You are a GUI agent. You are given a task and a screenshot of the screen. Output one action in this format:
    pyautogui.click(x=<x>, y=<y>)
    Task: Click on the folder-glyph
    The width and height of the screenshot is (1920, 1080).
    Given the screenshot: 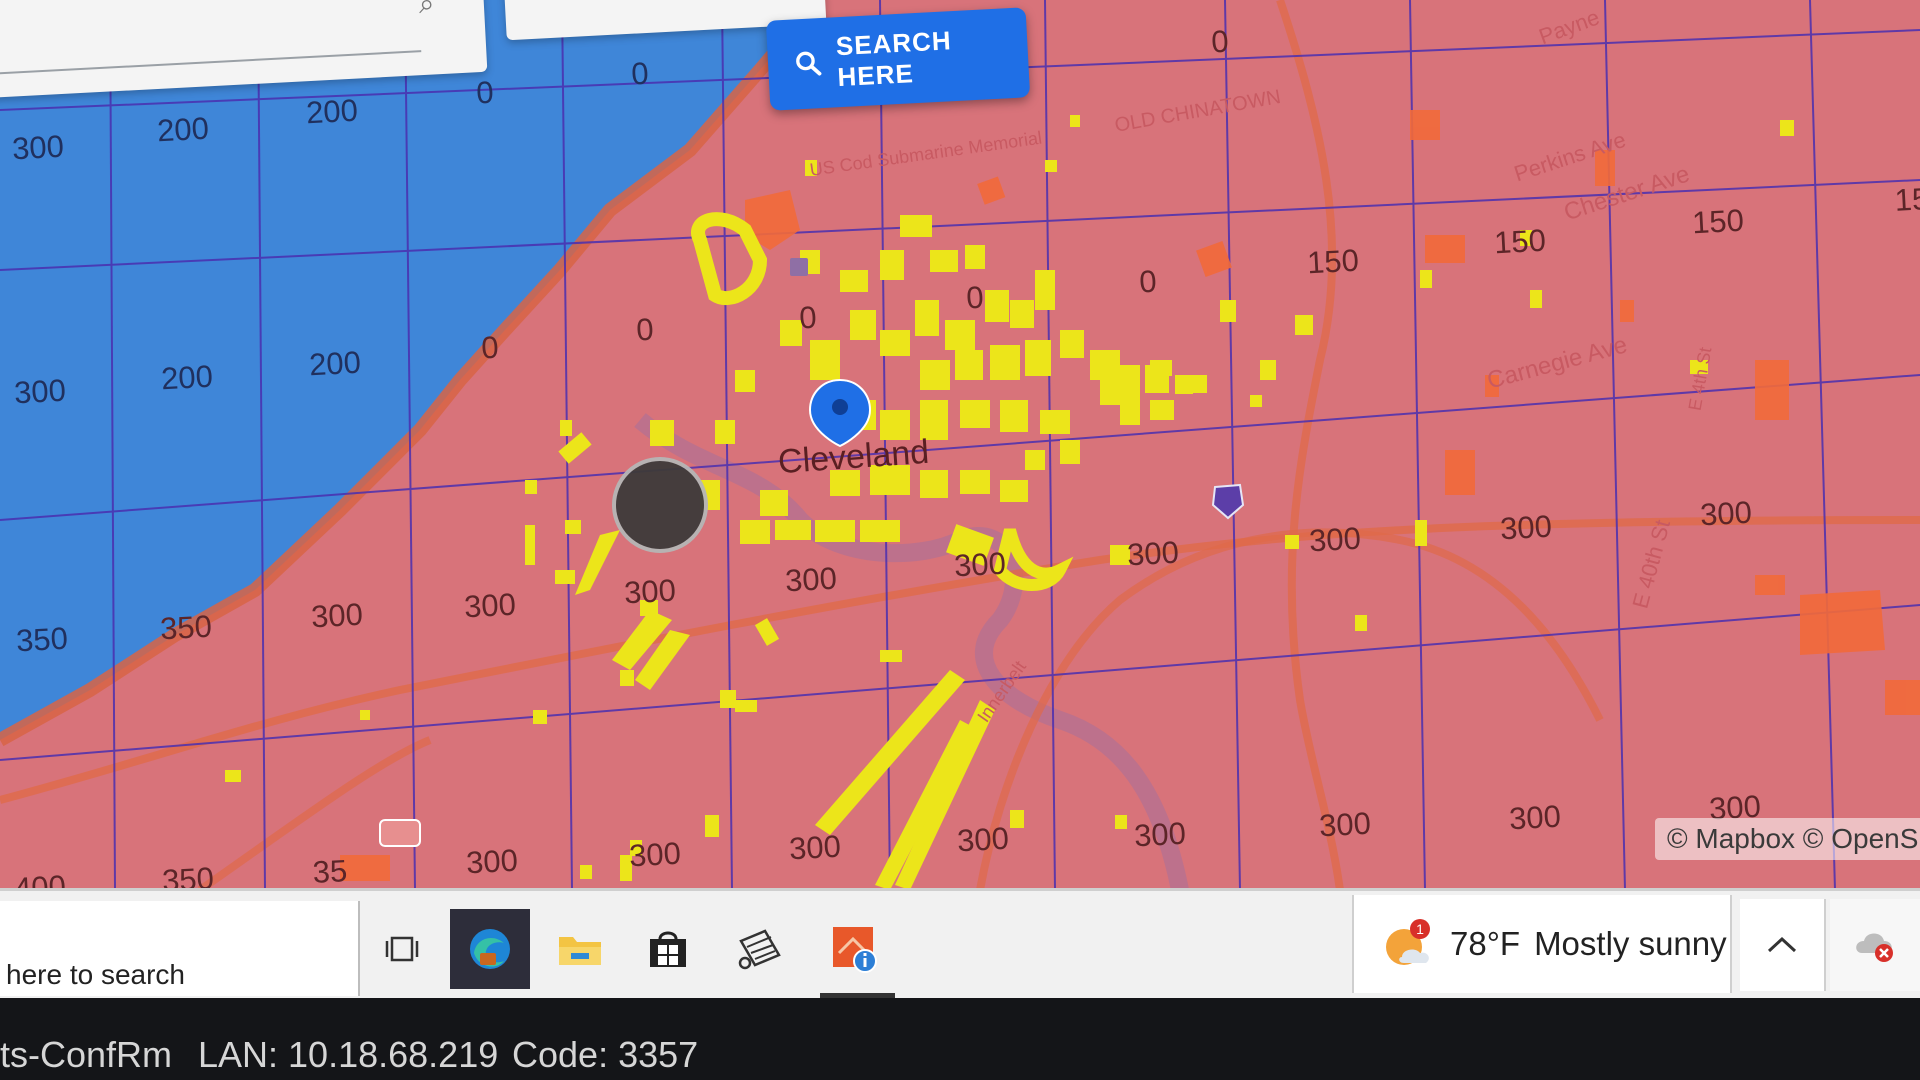 What is the action you would take?
    pyautogui.click(x=580, y=951)
    